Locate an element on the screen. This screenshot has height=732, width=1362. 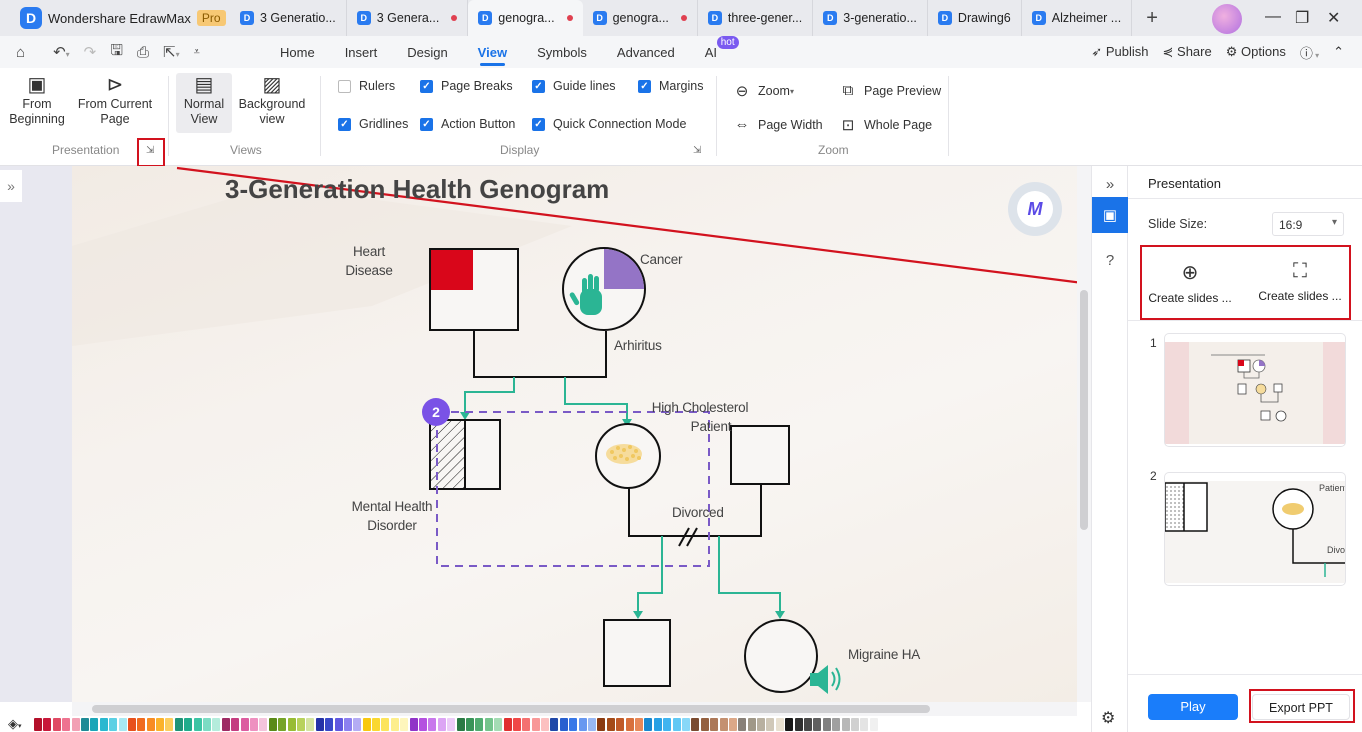
zoom-button: ⊖ Zoom ▾ is located at coordinates (764, 91).